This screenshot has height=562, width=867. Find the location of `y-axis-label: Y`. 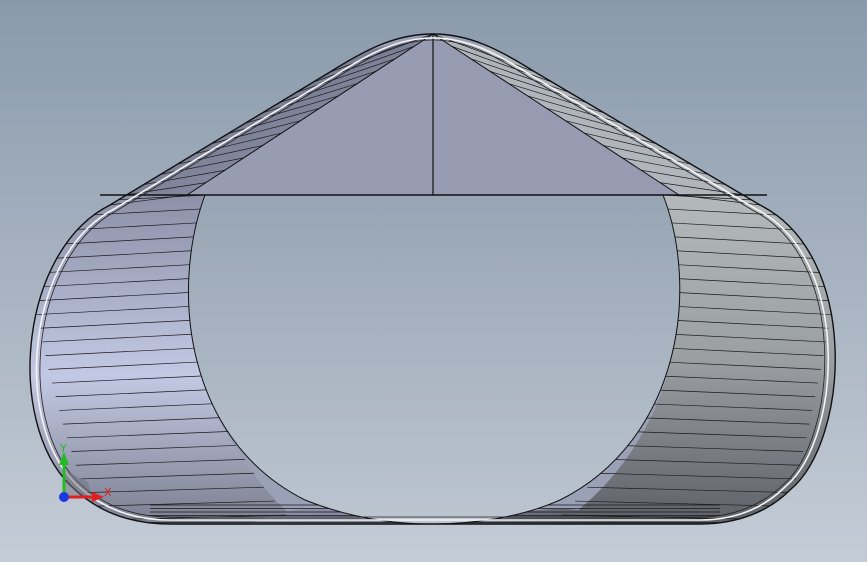

y-axis-label: Y is located at coordinates (63, 448).